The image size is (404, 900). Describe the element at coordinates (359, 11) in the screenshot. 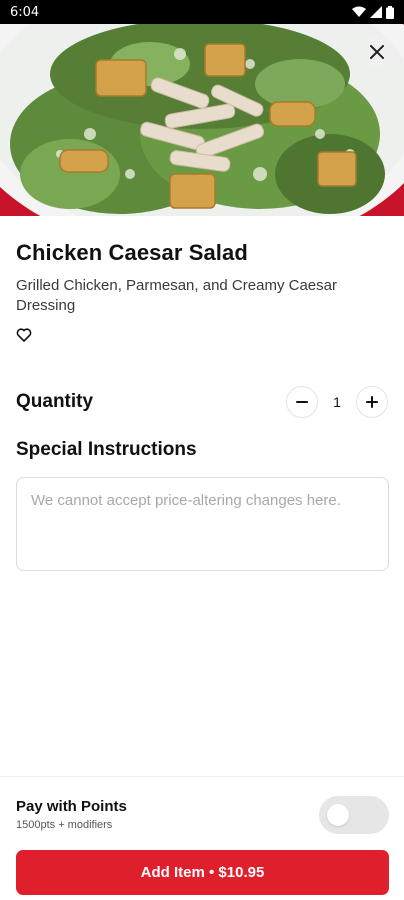

I see `wifi-icon` at that location.